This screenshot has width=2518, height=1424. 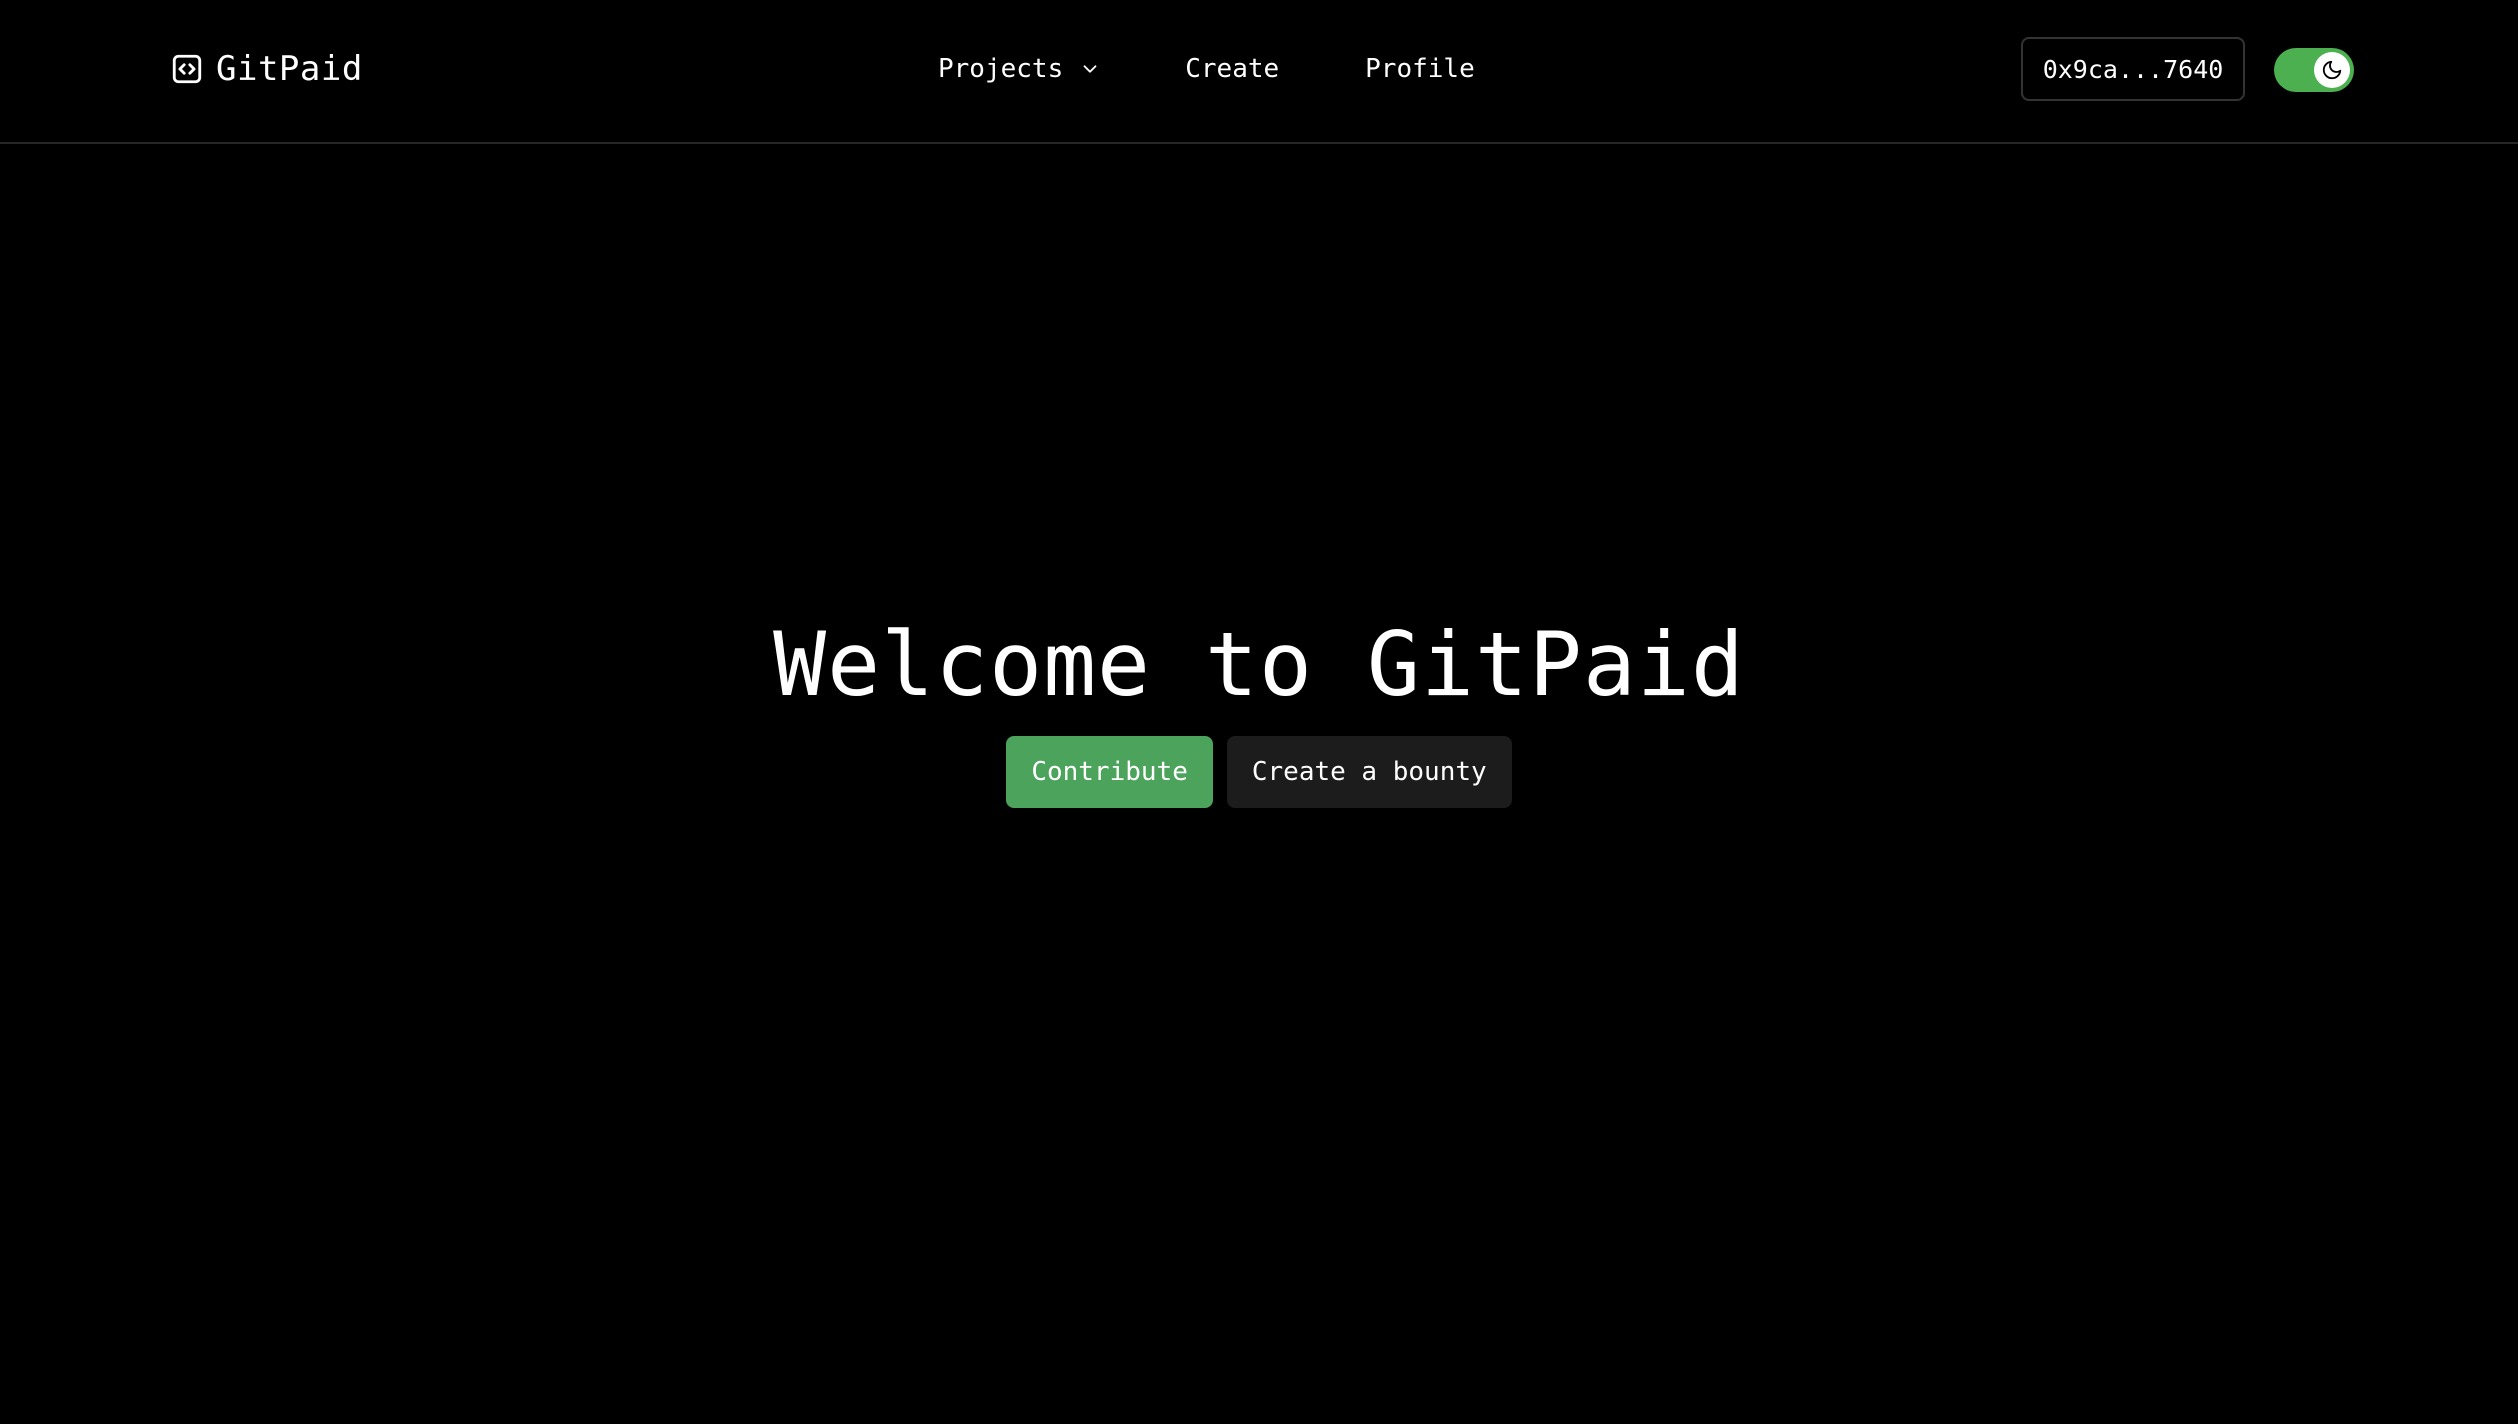 What do you see at coordinates (1420, 69) in the screenshot?
I see `nav-profile-link: Profile` at bounding box center [1420, 69].